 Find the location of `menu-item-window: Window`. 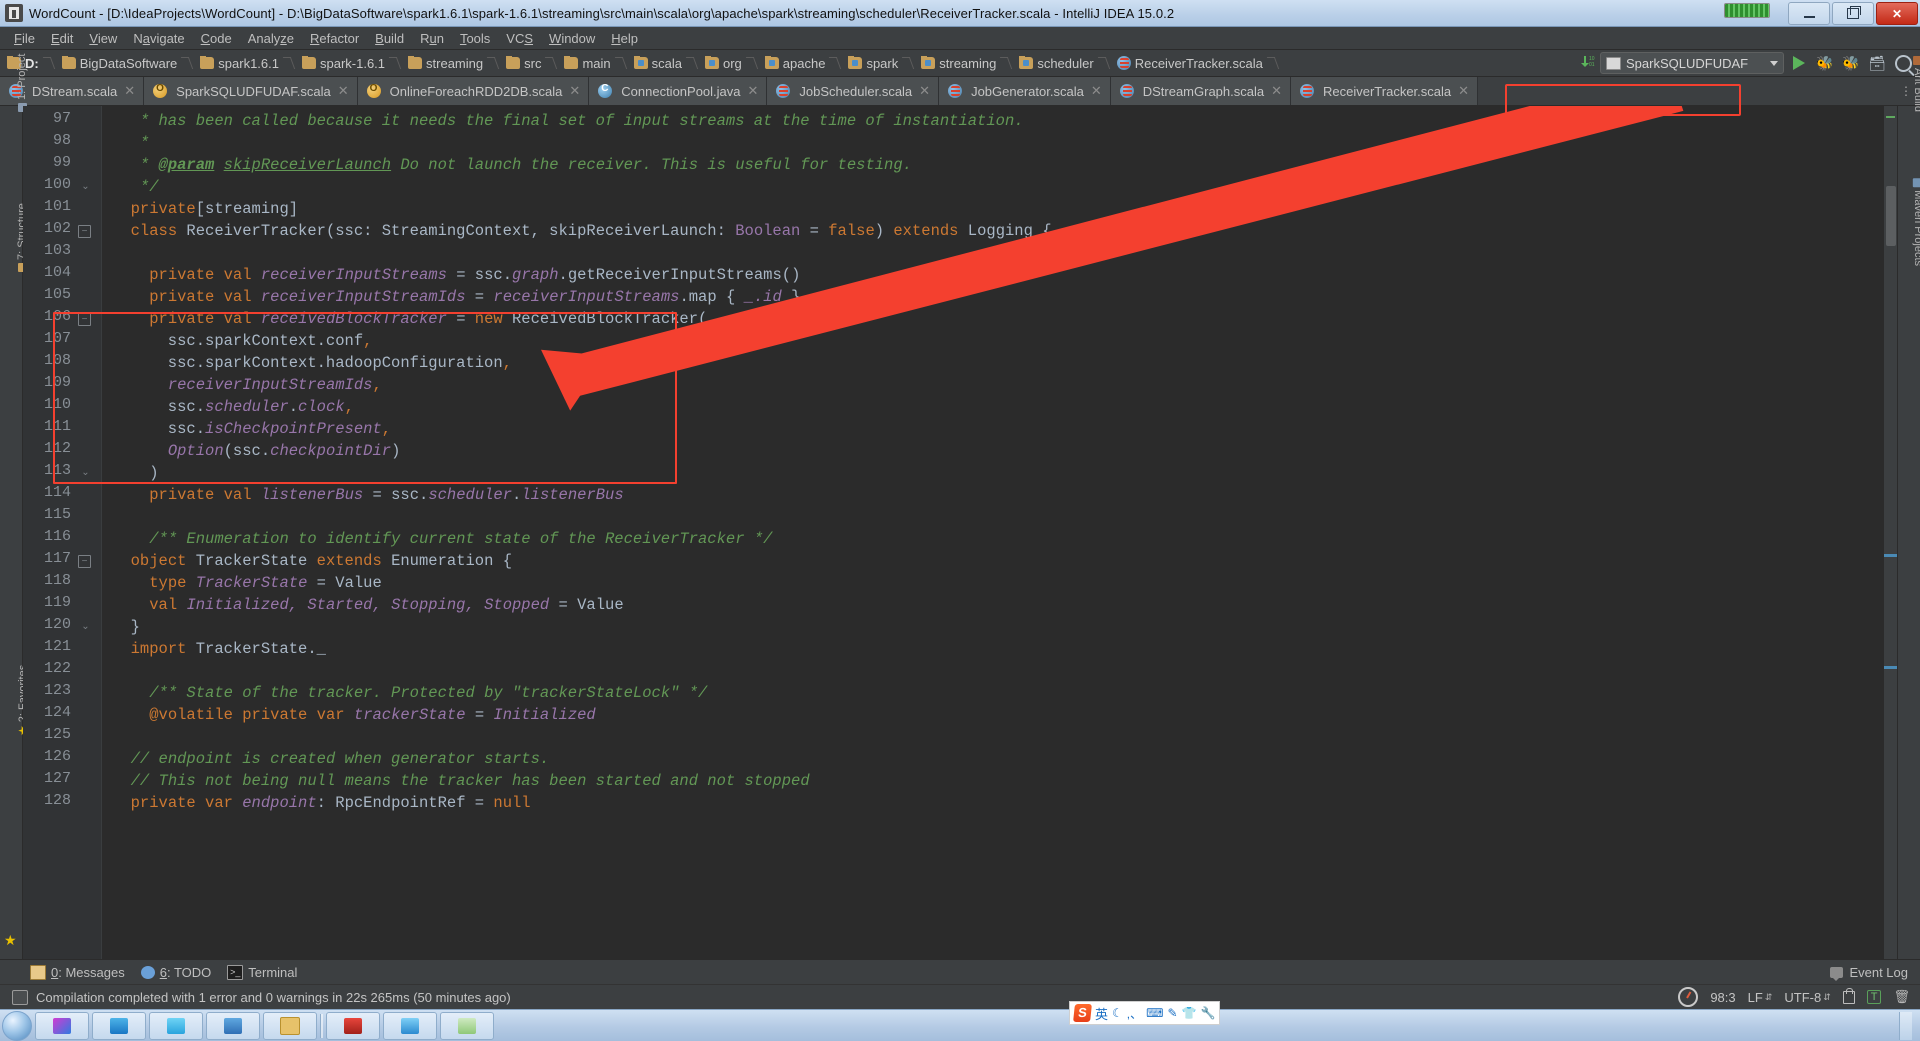

menu-item-window: Window is located at coordinates (572, 38).